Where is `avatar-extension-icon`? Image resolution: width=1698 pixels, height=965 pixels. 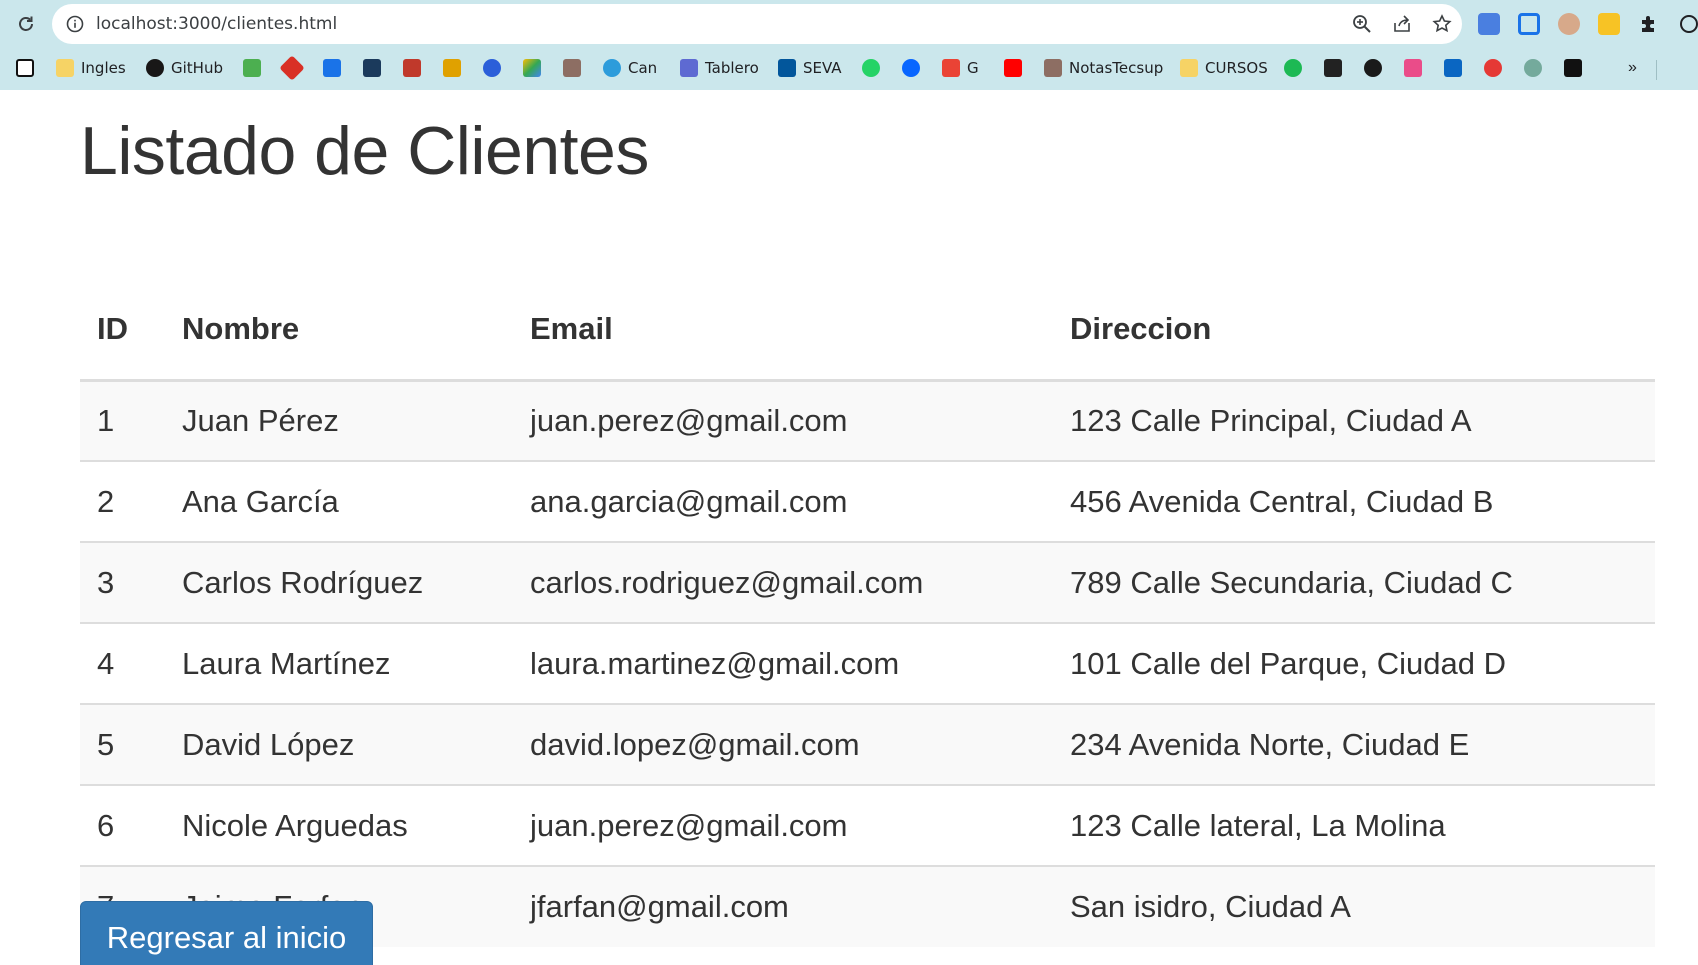
avatar-extension-icon is located at coordinates (1569, 24).